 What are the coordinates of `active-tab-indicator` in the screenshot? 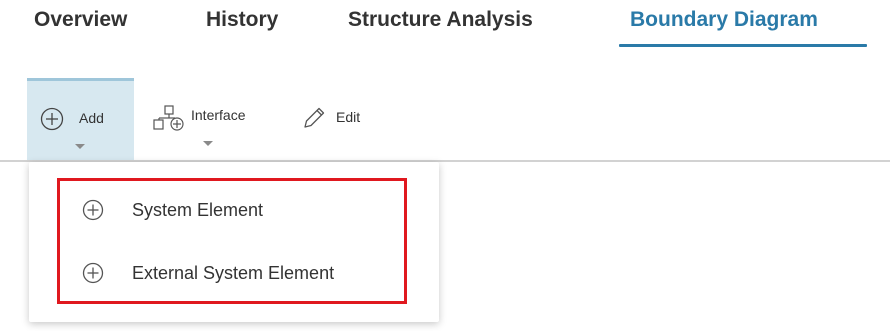 It's located at (743, 45).